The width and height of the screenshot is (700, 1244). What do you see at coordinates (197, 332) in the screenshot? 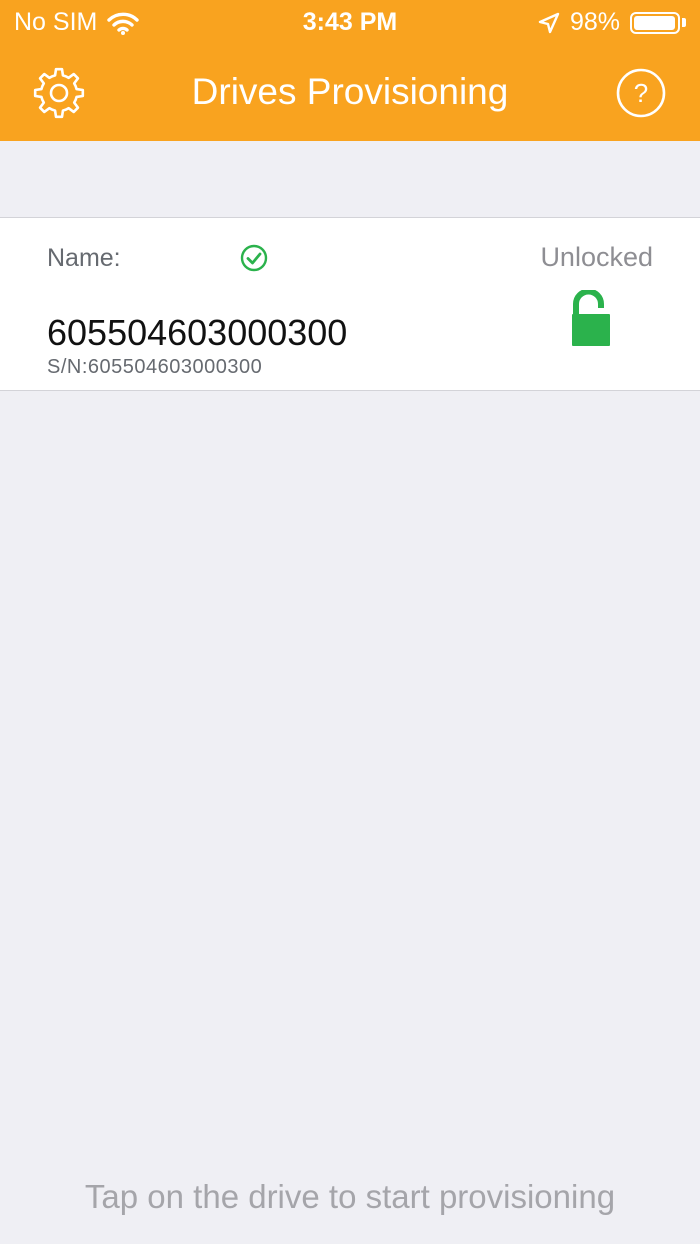
I see `drive-name: 605504603000300` at bounding box center [197, 332].